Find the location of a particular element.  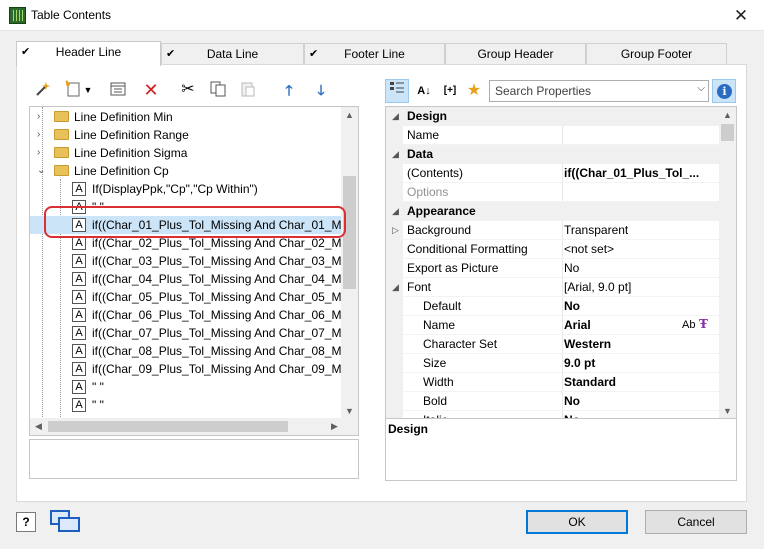

property-row-italic: Italic No is located at coordinates (553, 414).